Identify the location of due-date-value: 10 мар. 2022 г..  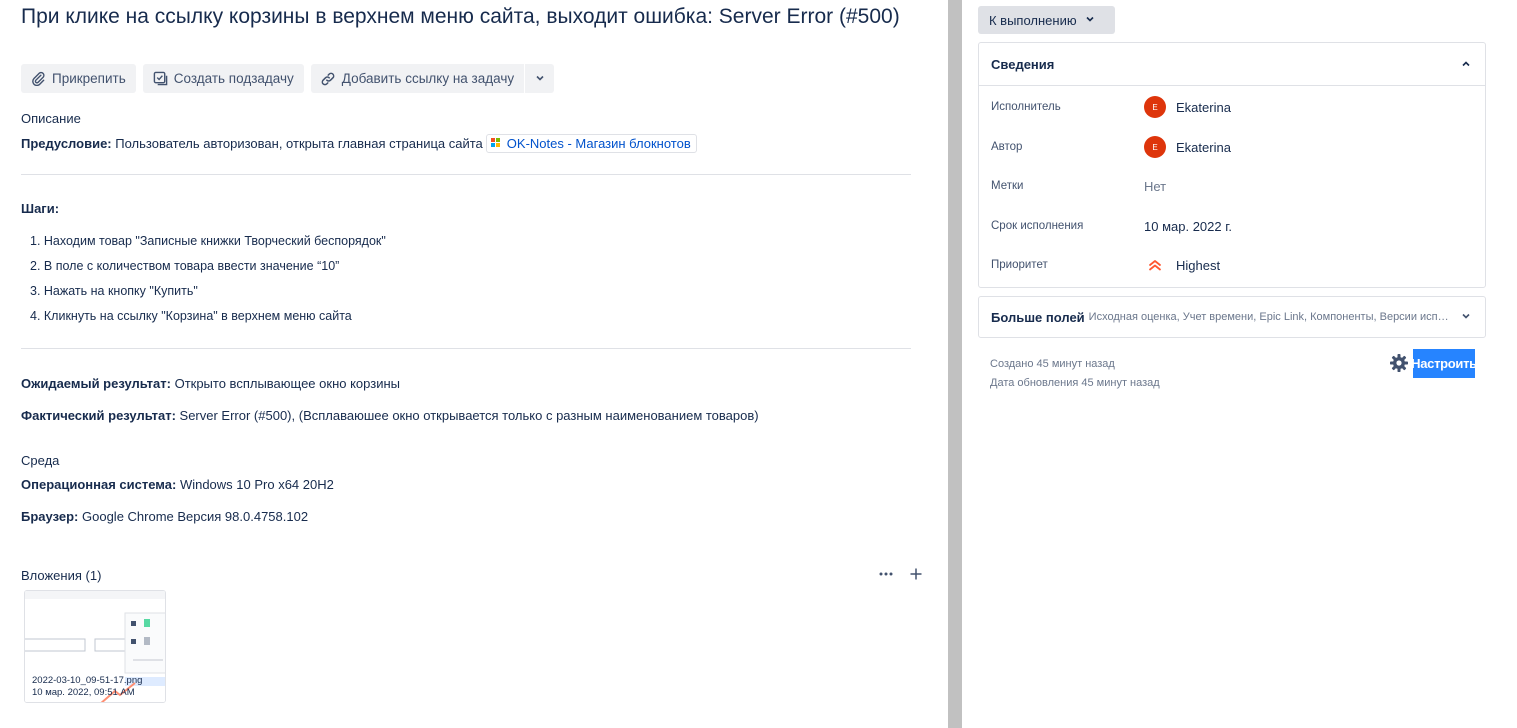
(1188, 226).